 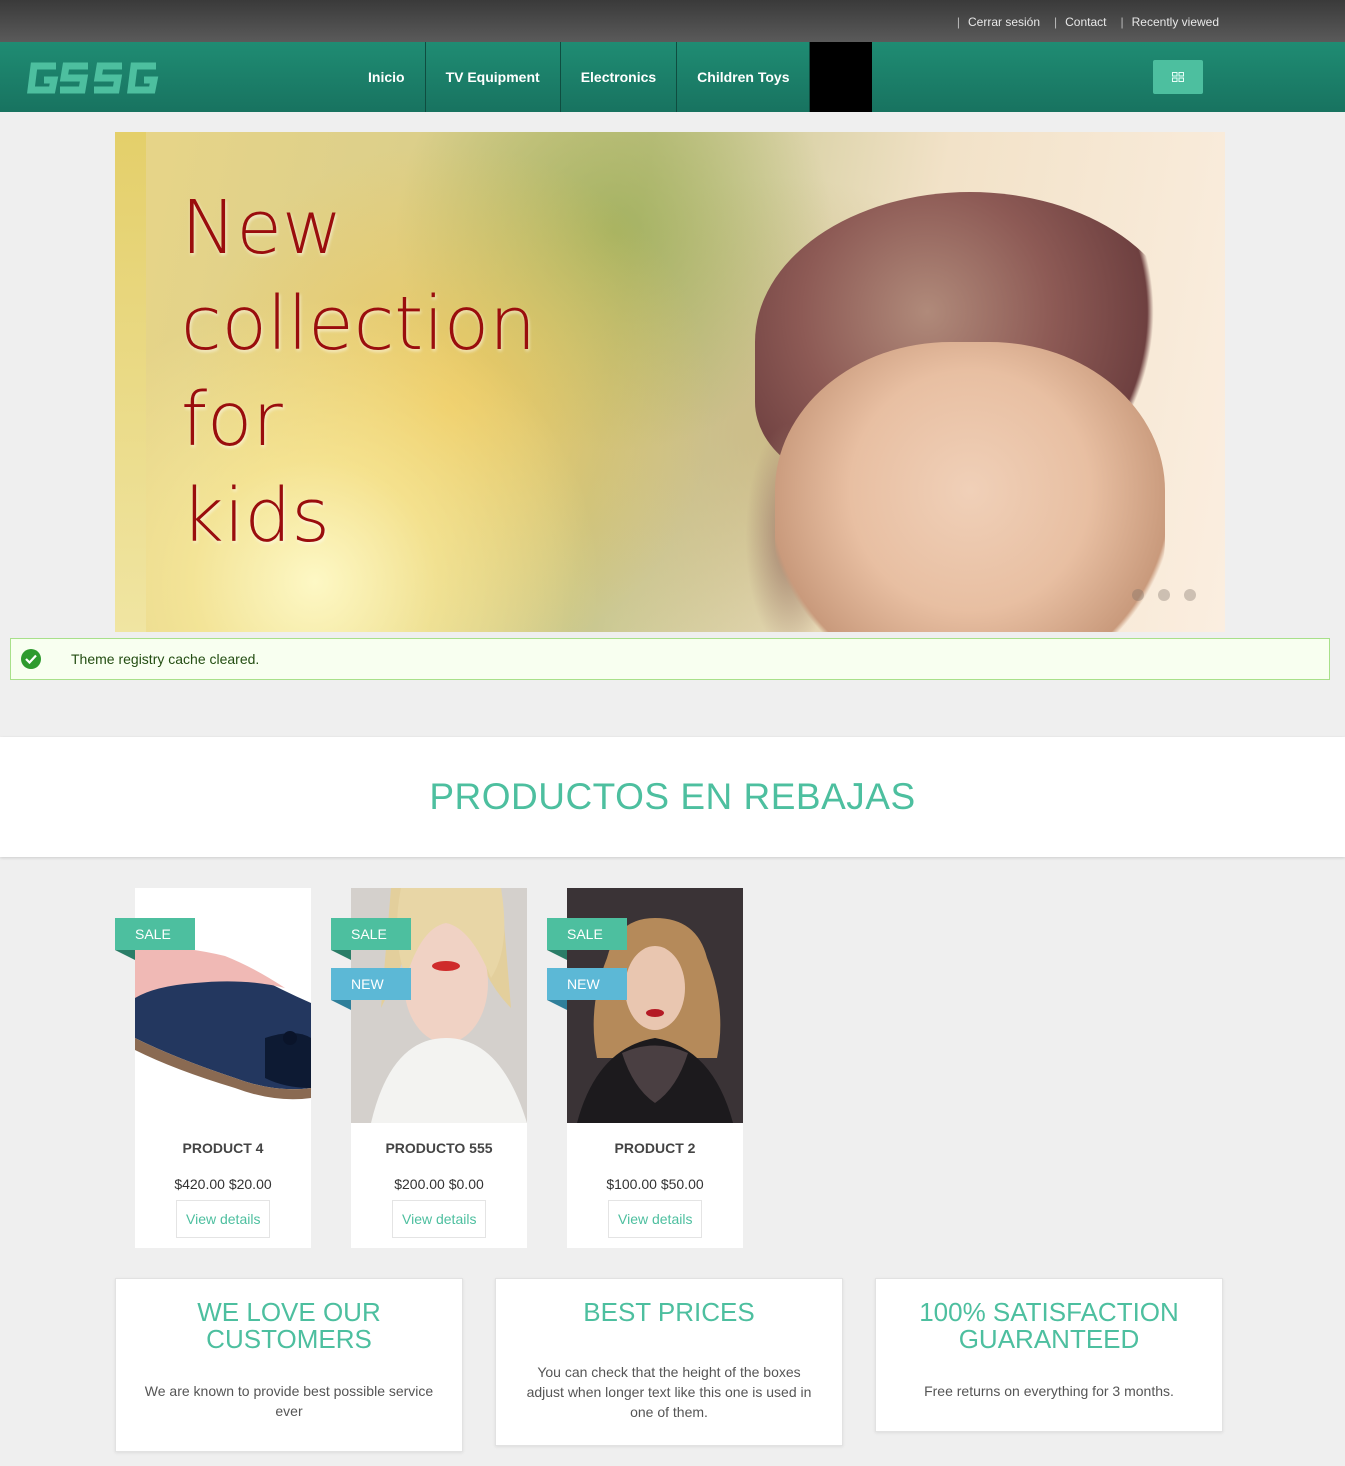 I want to click on product-name: PRODUCTO 555, so click(x=439, y=1148).